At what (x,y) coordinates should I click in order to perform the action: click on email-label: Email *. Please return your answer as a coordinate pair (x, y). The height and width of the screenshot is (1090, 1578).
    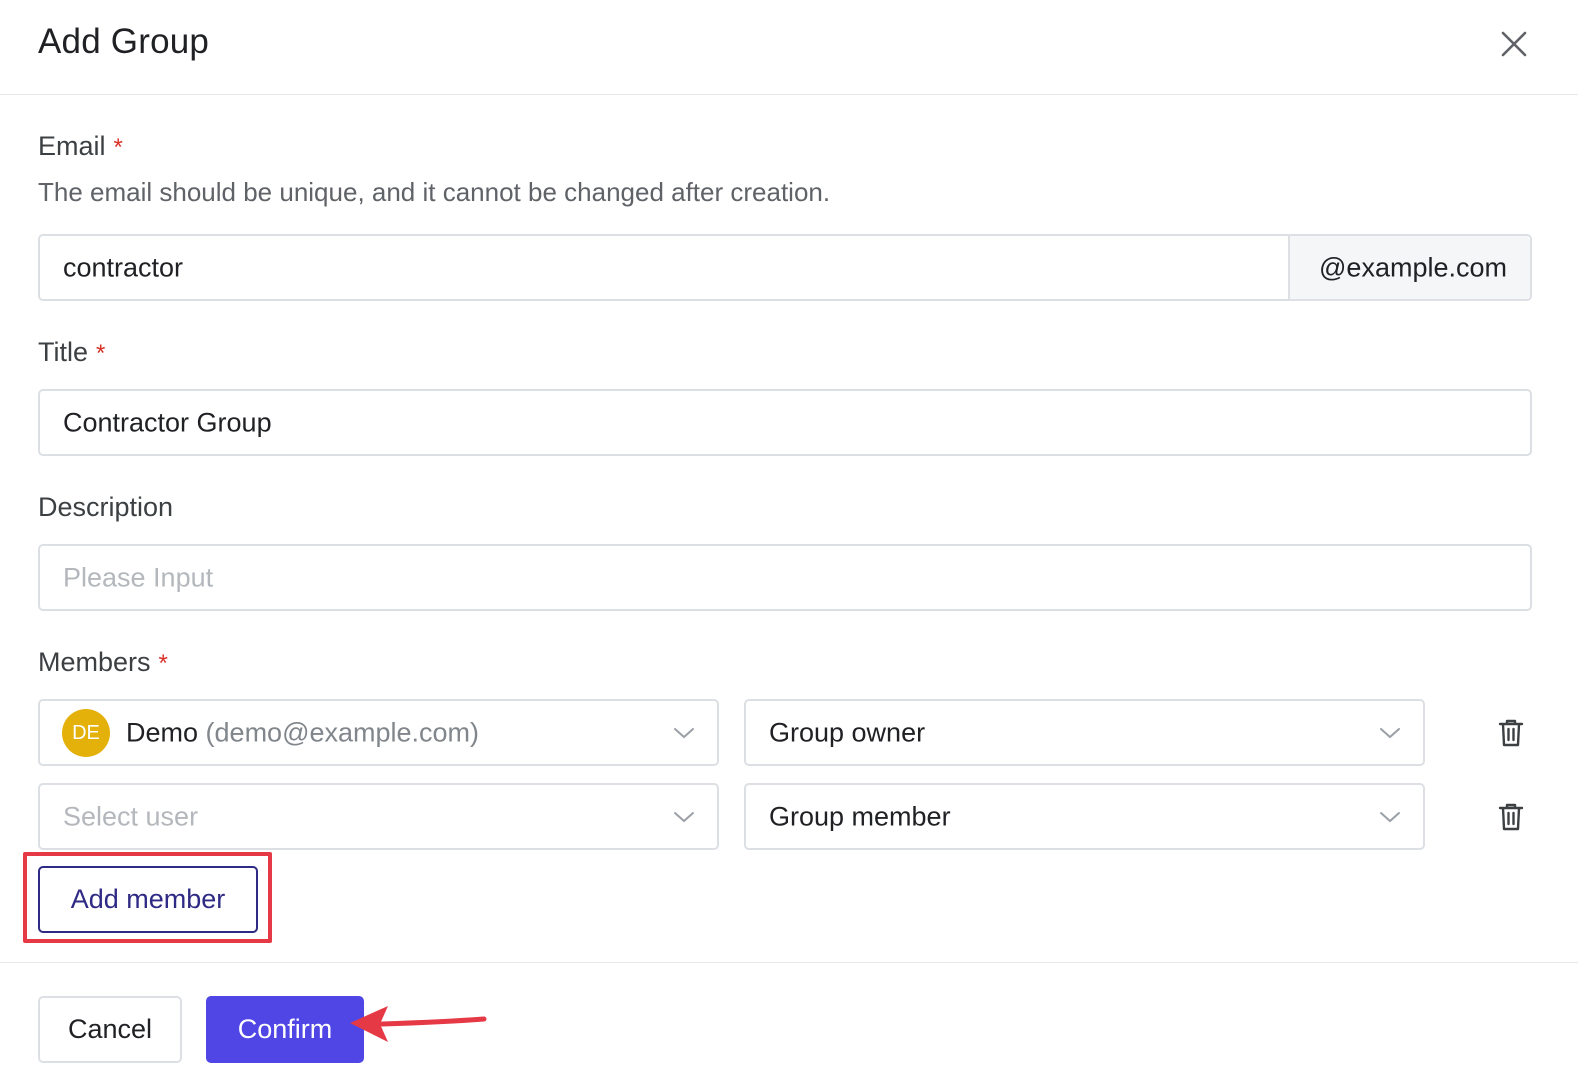
    Looking at the image, I should click on (80, 146).